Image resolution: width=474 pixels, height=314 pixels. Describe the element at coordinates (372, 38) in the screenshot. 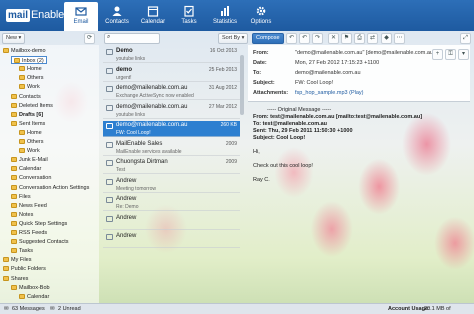

I see `move-icon: ⇄` at that location.